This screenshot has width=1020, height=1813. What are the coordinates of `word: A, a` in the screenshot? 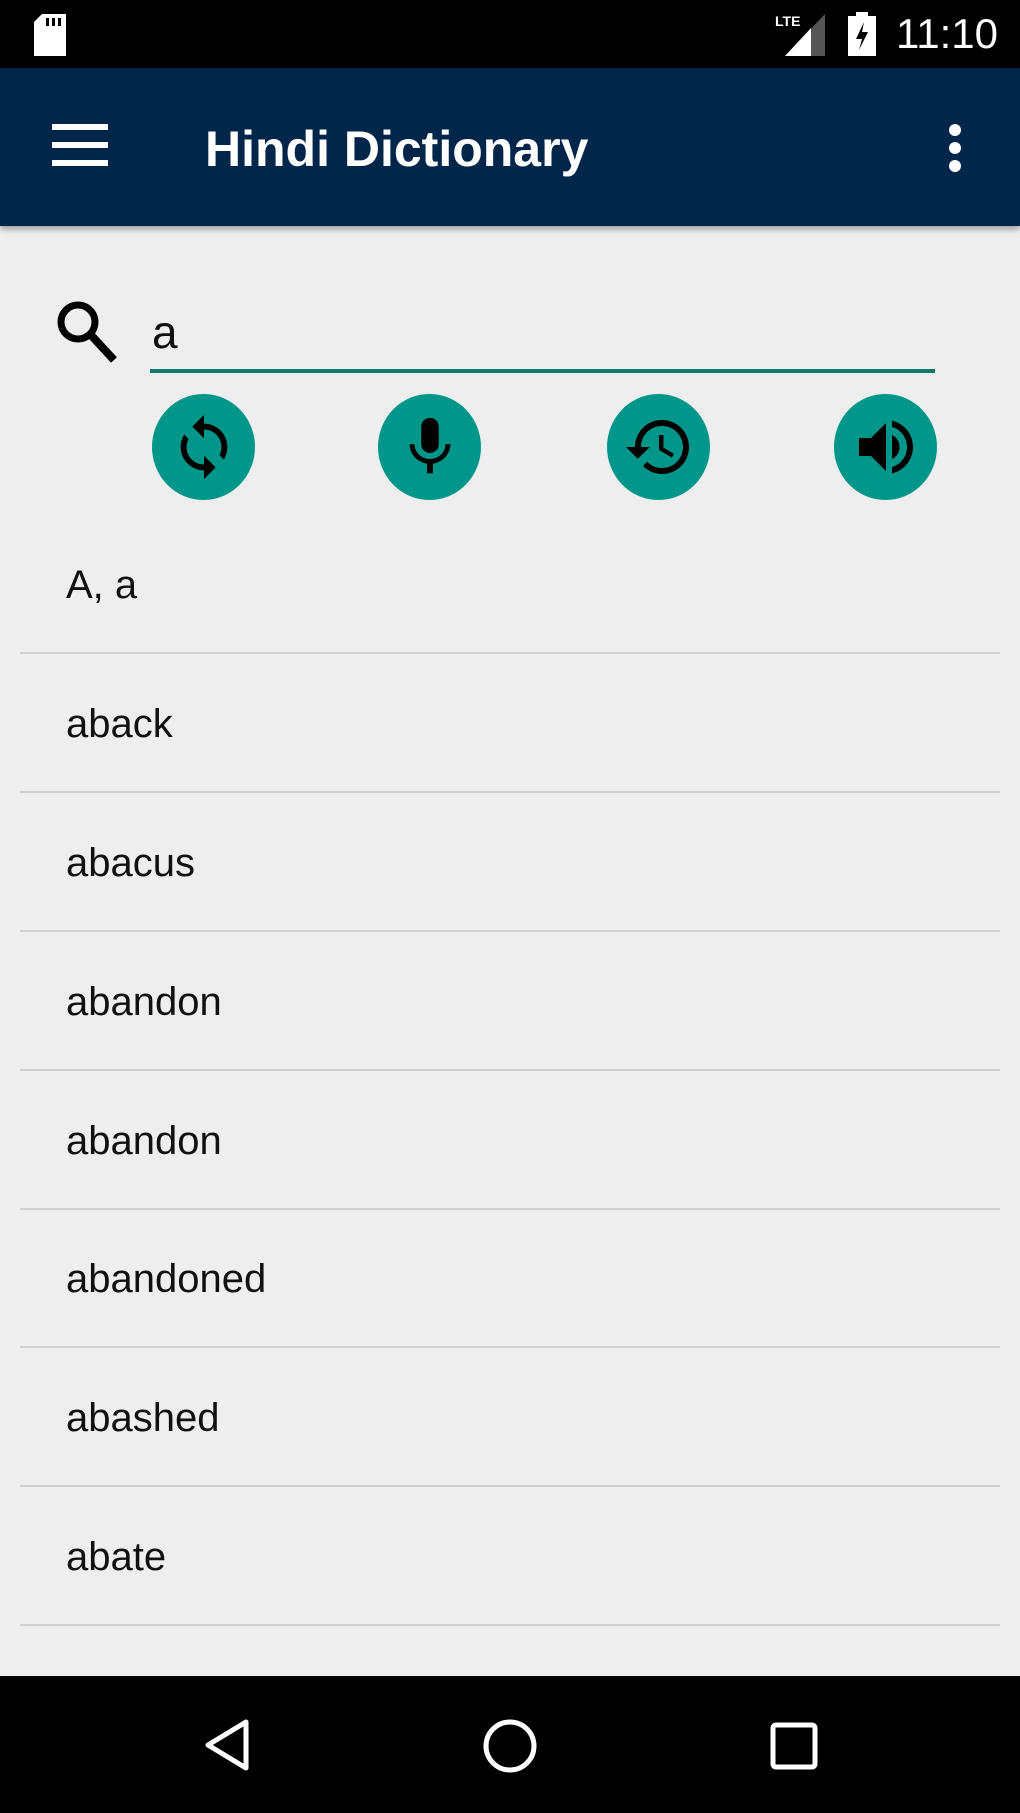 It's located at (102, 585).